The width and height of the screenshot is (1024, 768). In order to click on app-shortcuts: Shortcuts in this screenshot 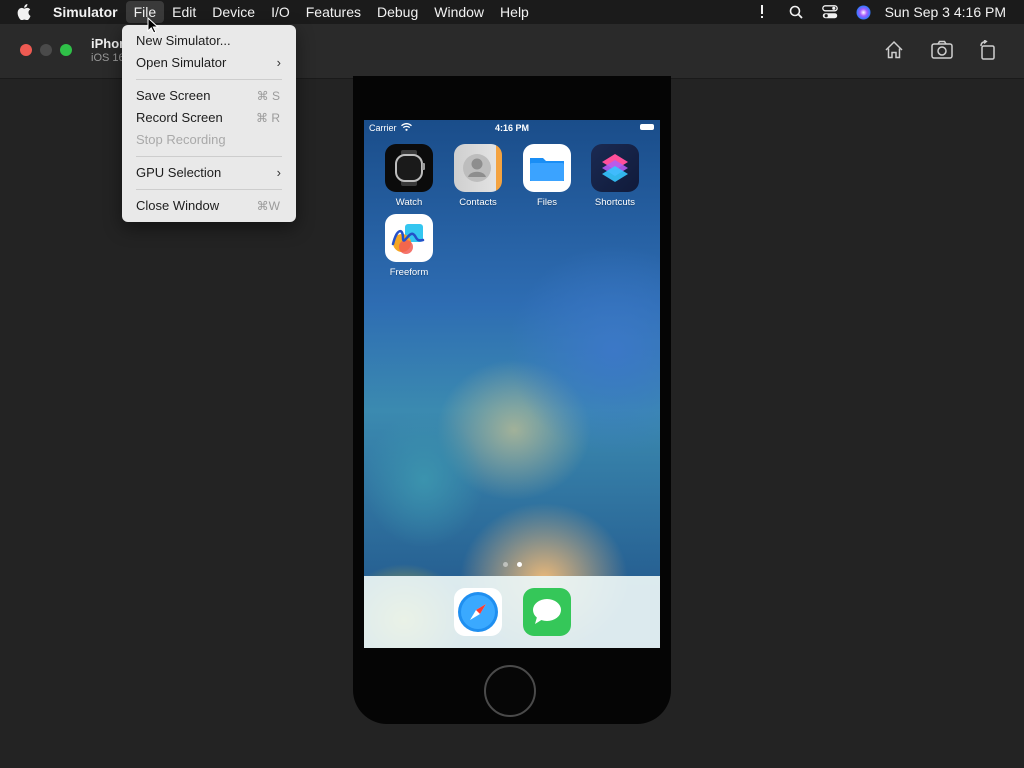, I will do `click(615, 176)`.